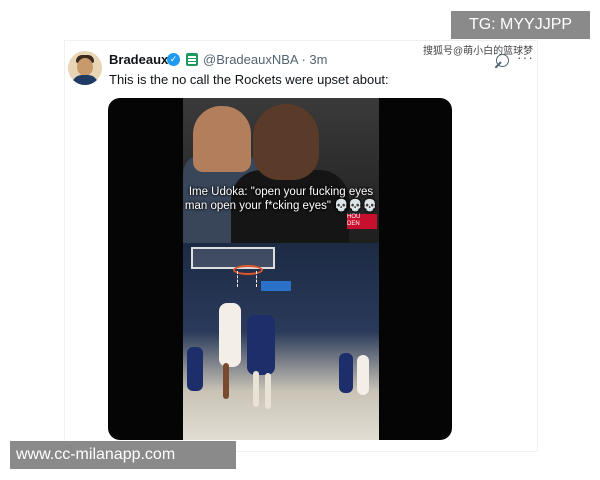  I want to click on site-overlay-label: www.cc-milanapp.com, so click(123, 455).